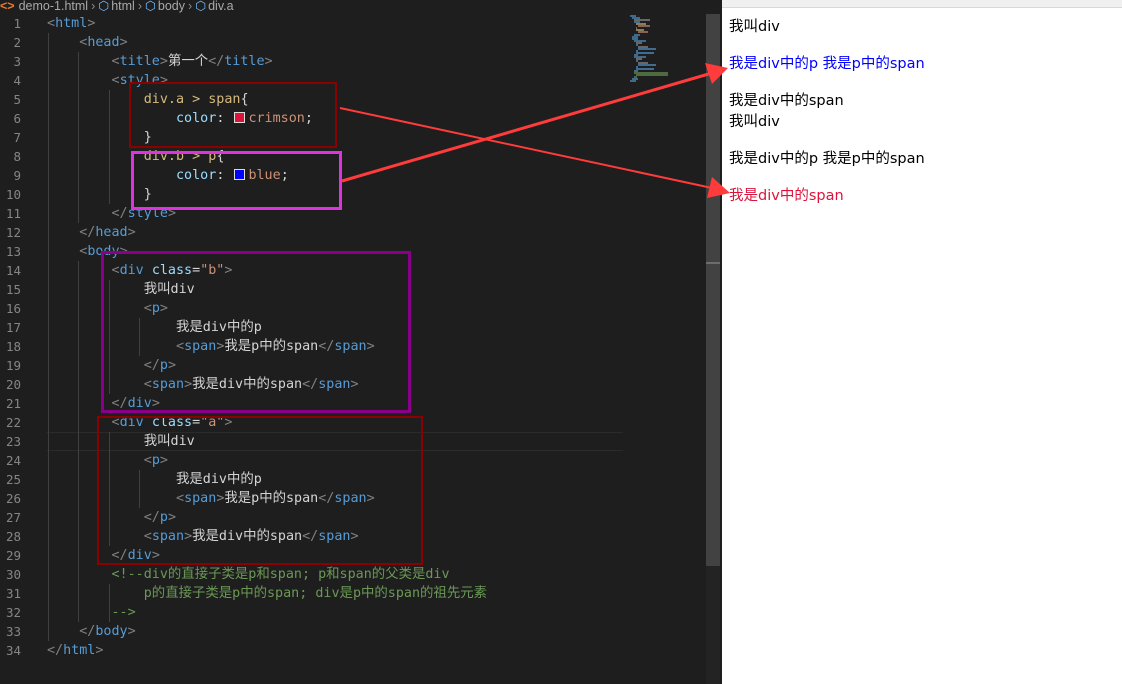 Image resolution: width=1122 pixels, height=684 pixels. Describe the element at coordinates (13, 631) in the screenshot. I see `line-number: 33` at that location.